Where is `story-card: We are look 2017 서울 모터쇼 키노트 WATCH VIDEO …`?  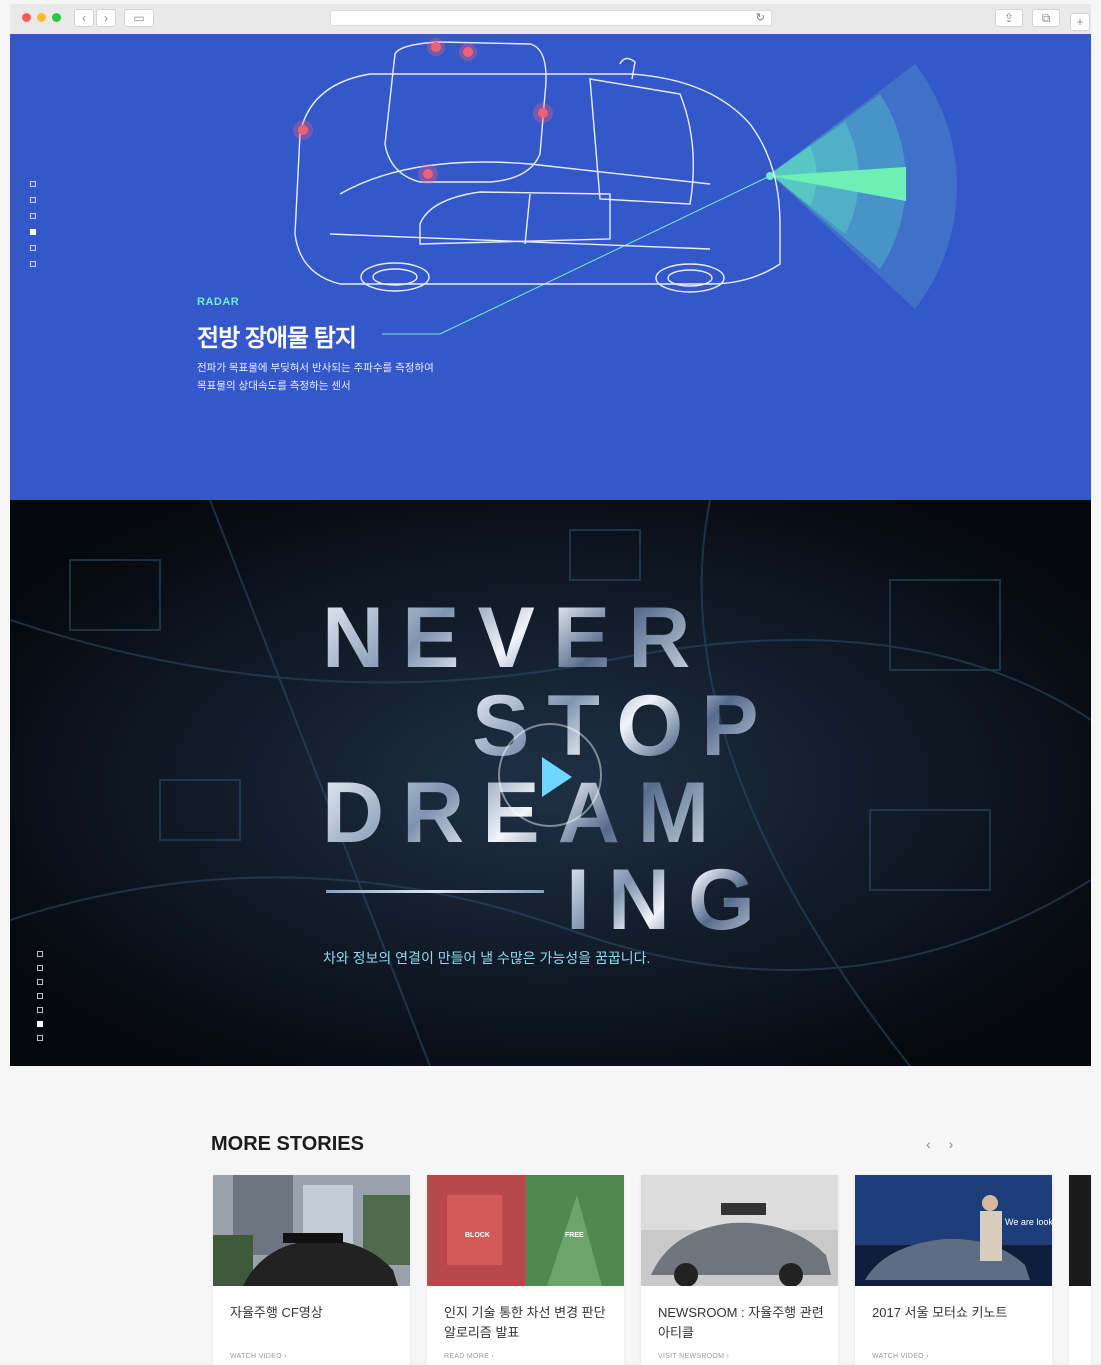 story-card: We are look 2017 서울 모터쇼 키노트 WATCH VIDEO … is located at coordinates (953, 1270).